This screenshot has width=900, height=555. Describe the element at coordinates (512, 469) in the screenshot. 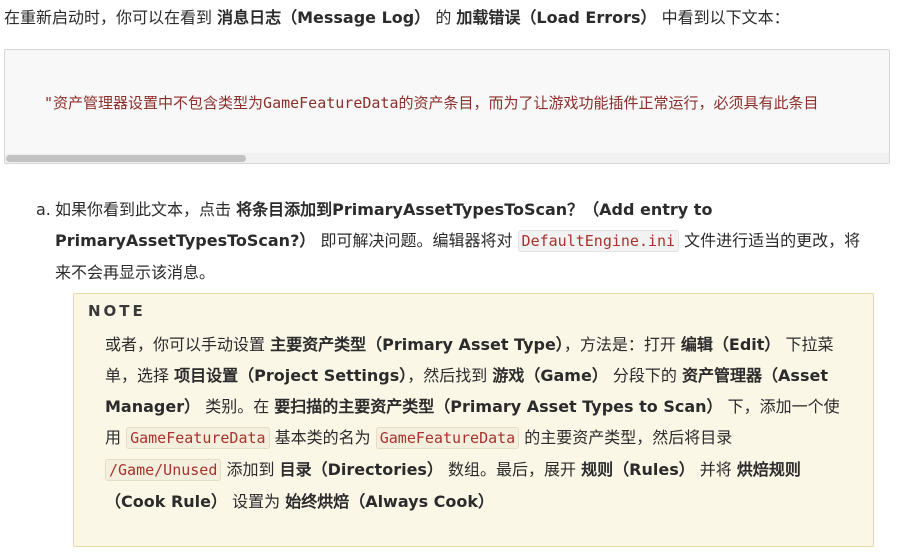

I see `note-text: 数组。最后，展开` at that location.